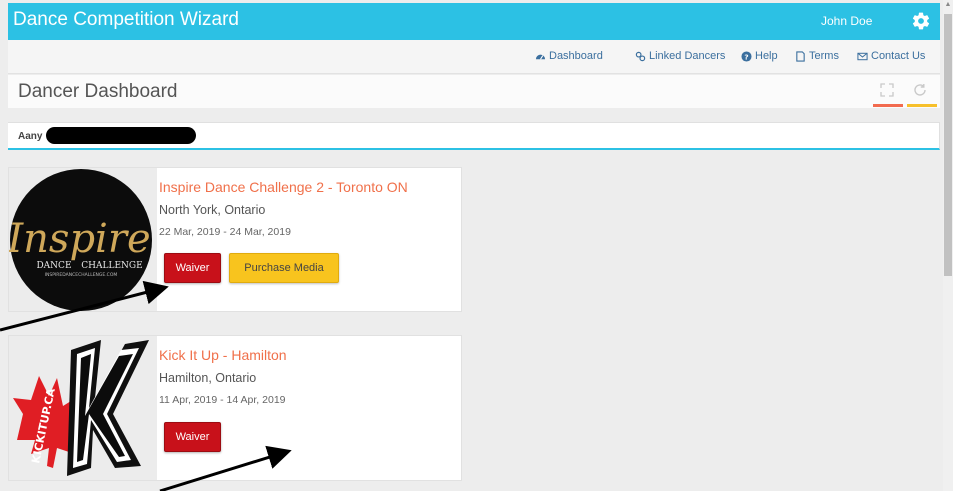  Describe the element at coordinates (283, 187) in the screenshot. I see `event-title: Inspire Dance Challenge 2 - Toronto ON` at that location.